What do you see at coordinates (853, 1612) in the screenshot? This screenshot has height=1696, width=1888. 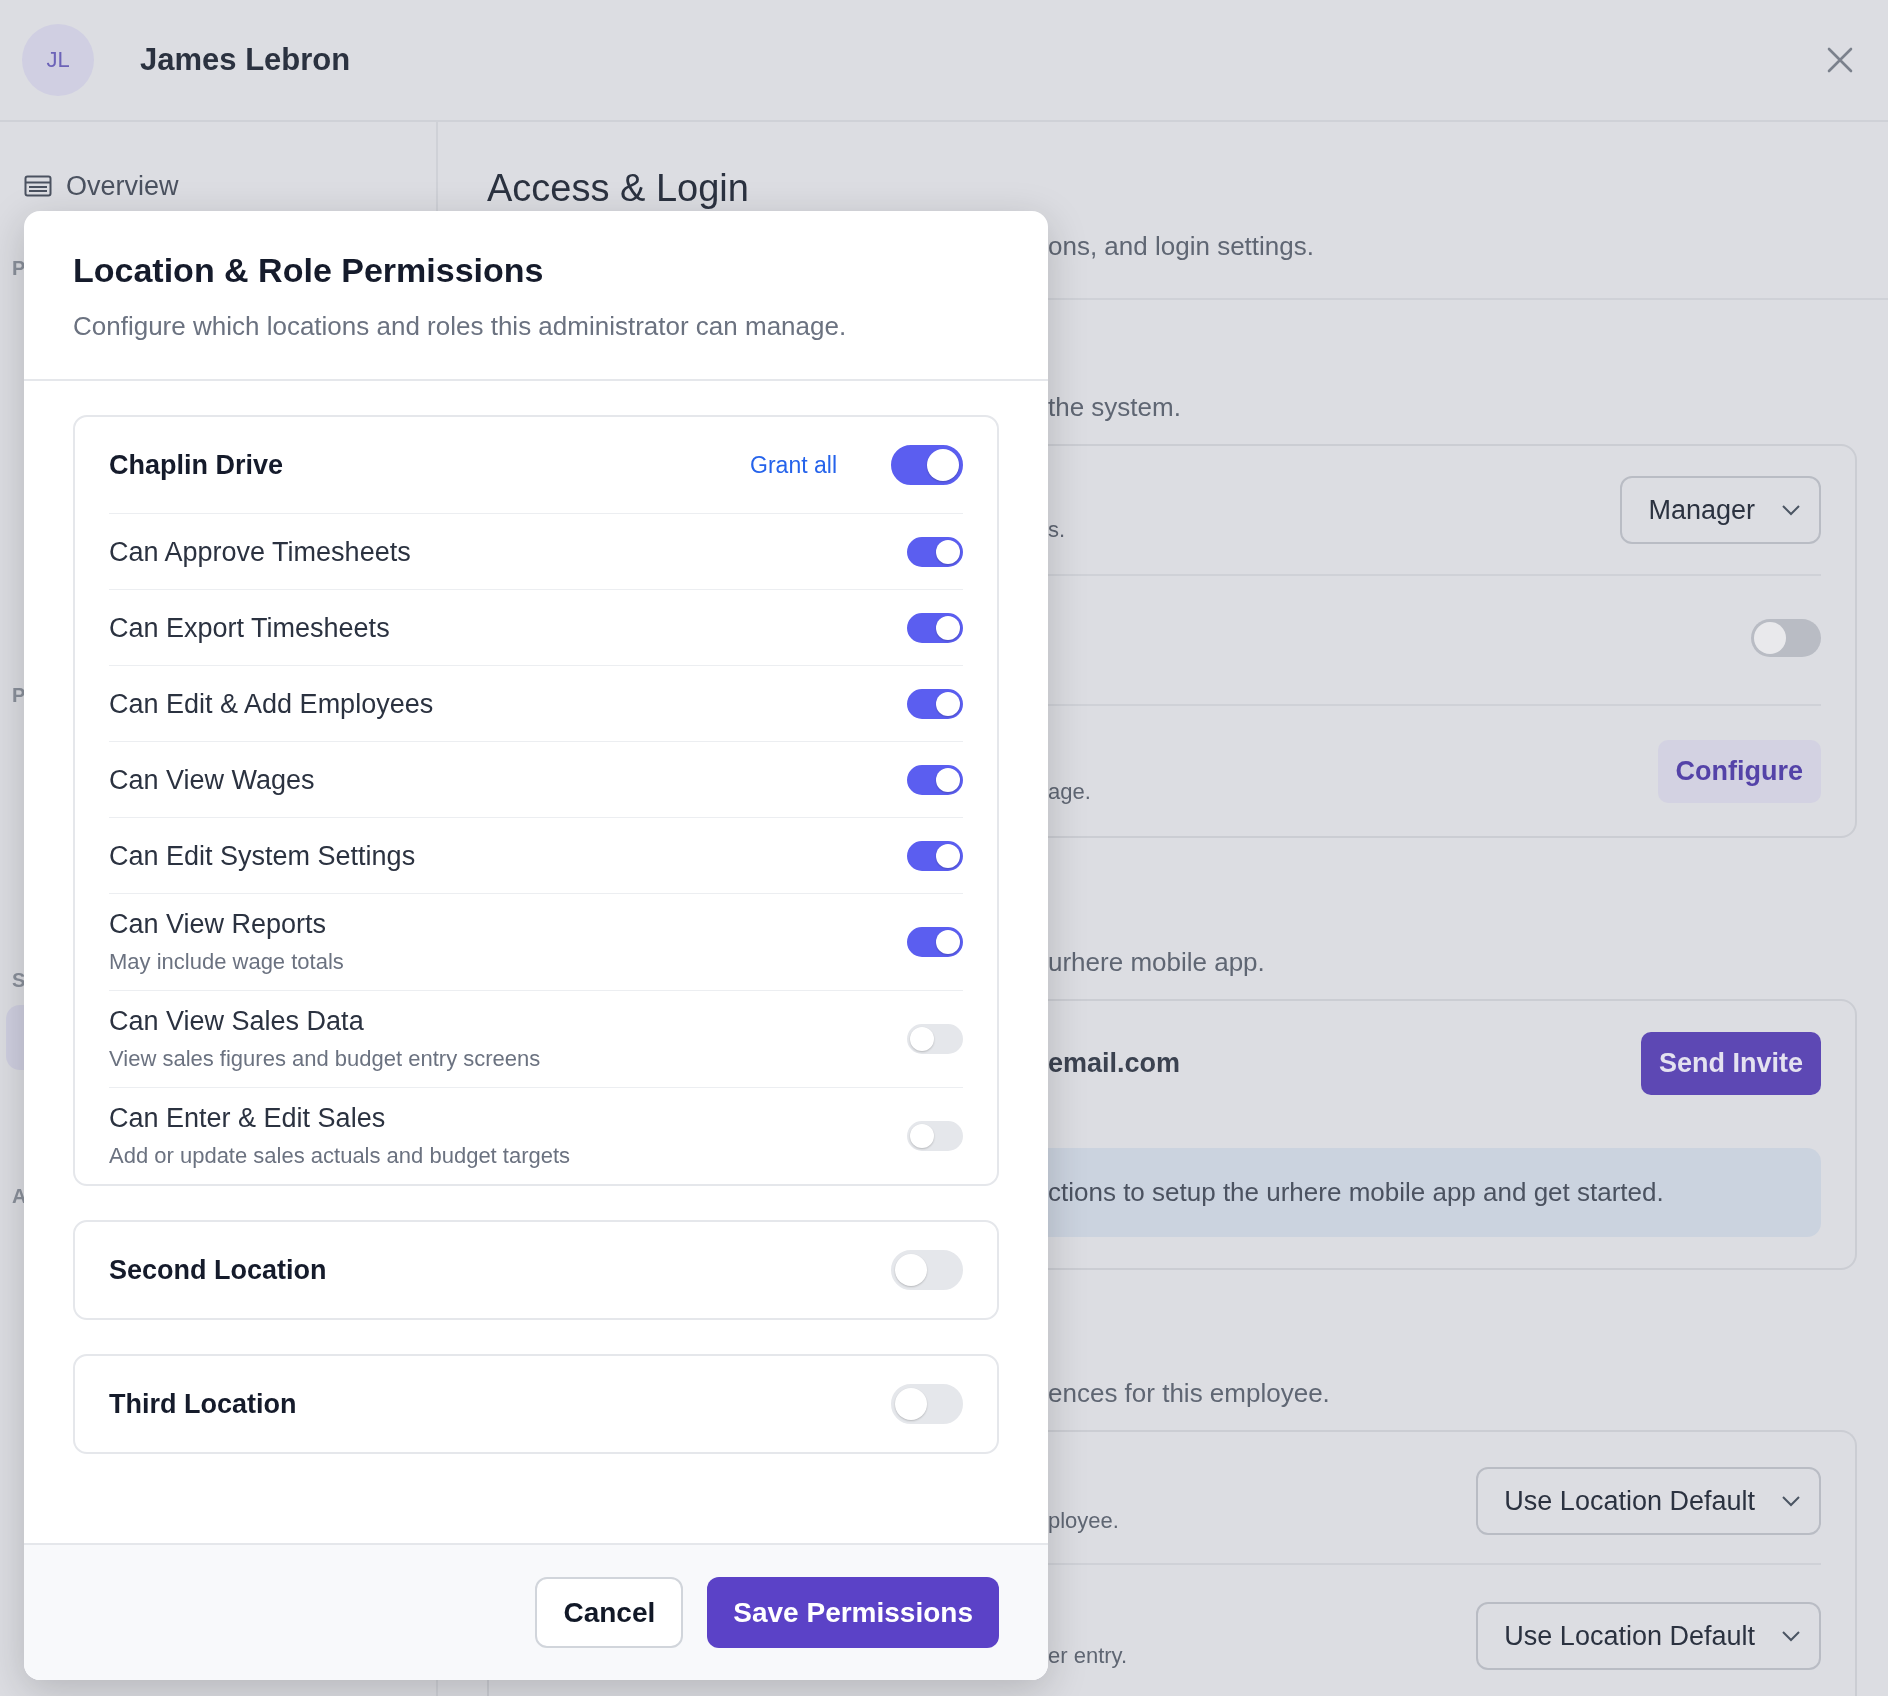 I see `save-permissions-button: Save Permissions` at bounding box center [853, 1612].